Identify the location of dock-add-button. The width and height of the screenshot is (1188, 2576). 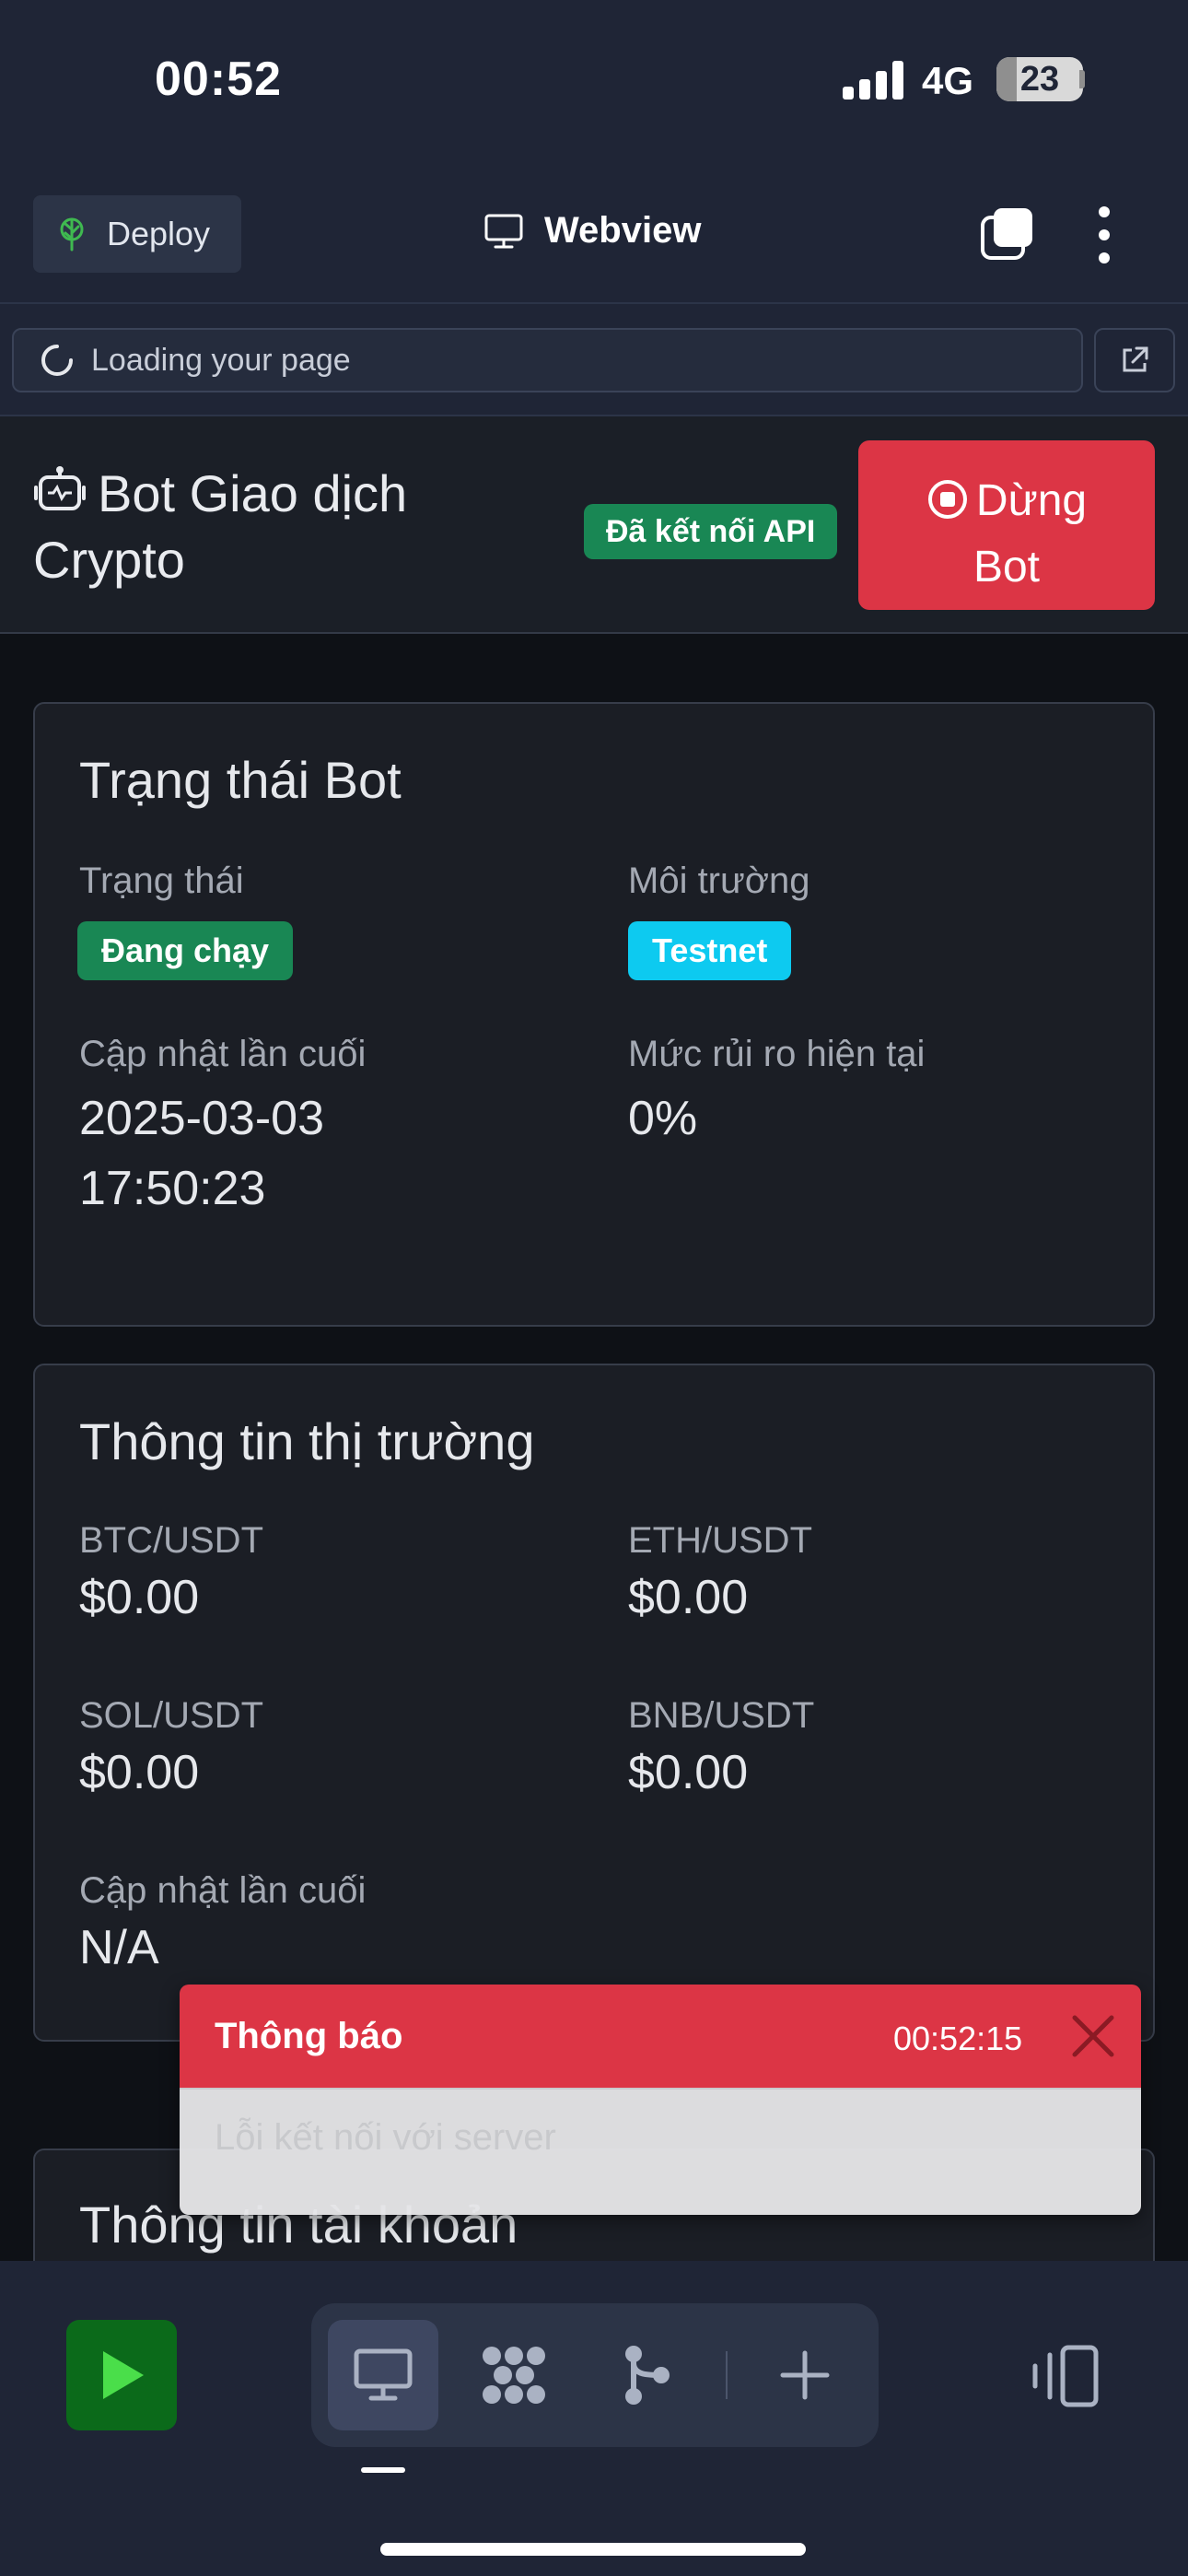
(805, 2375).